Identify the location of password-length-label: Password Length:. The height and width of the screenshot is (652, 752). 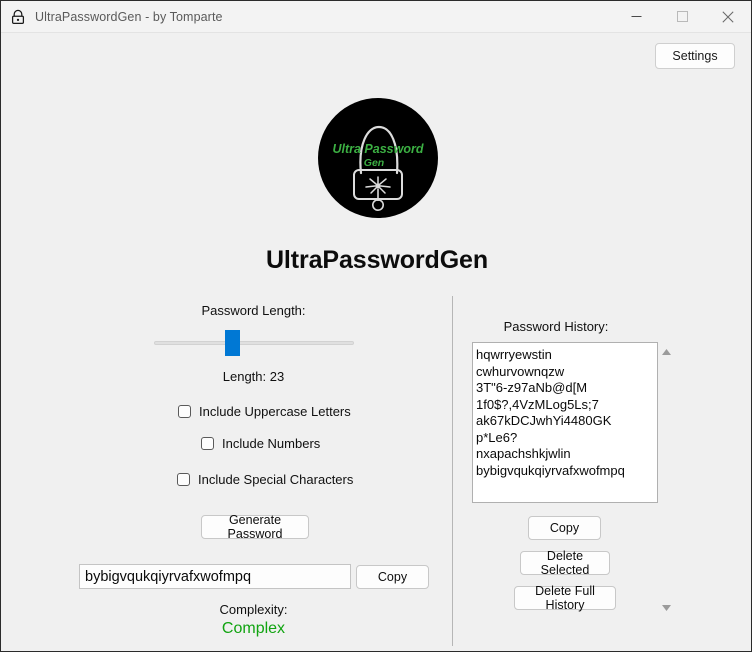
(253, 310).